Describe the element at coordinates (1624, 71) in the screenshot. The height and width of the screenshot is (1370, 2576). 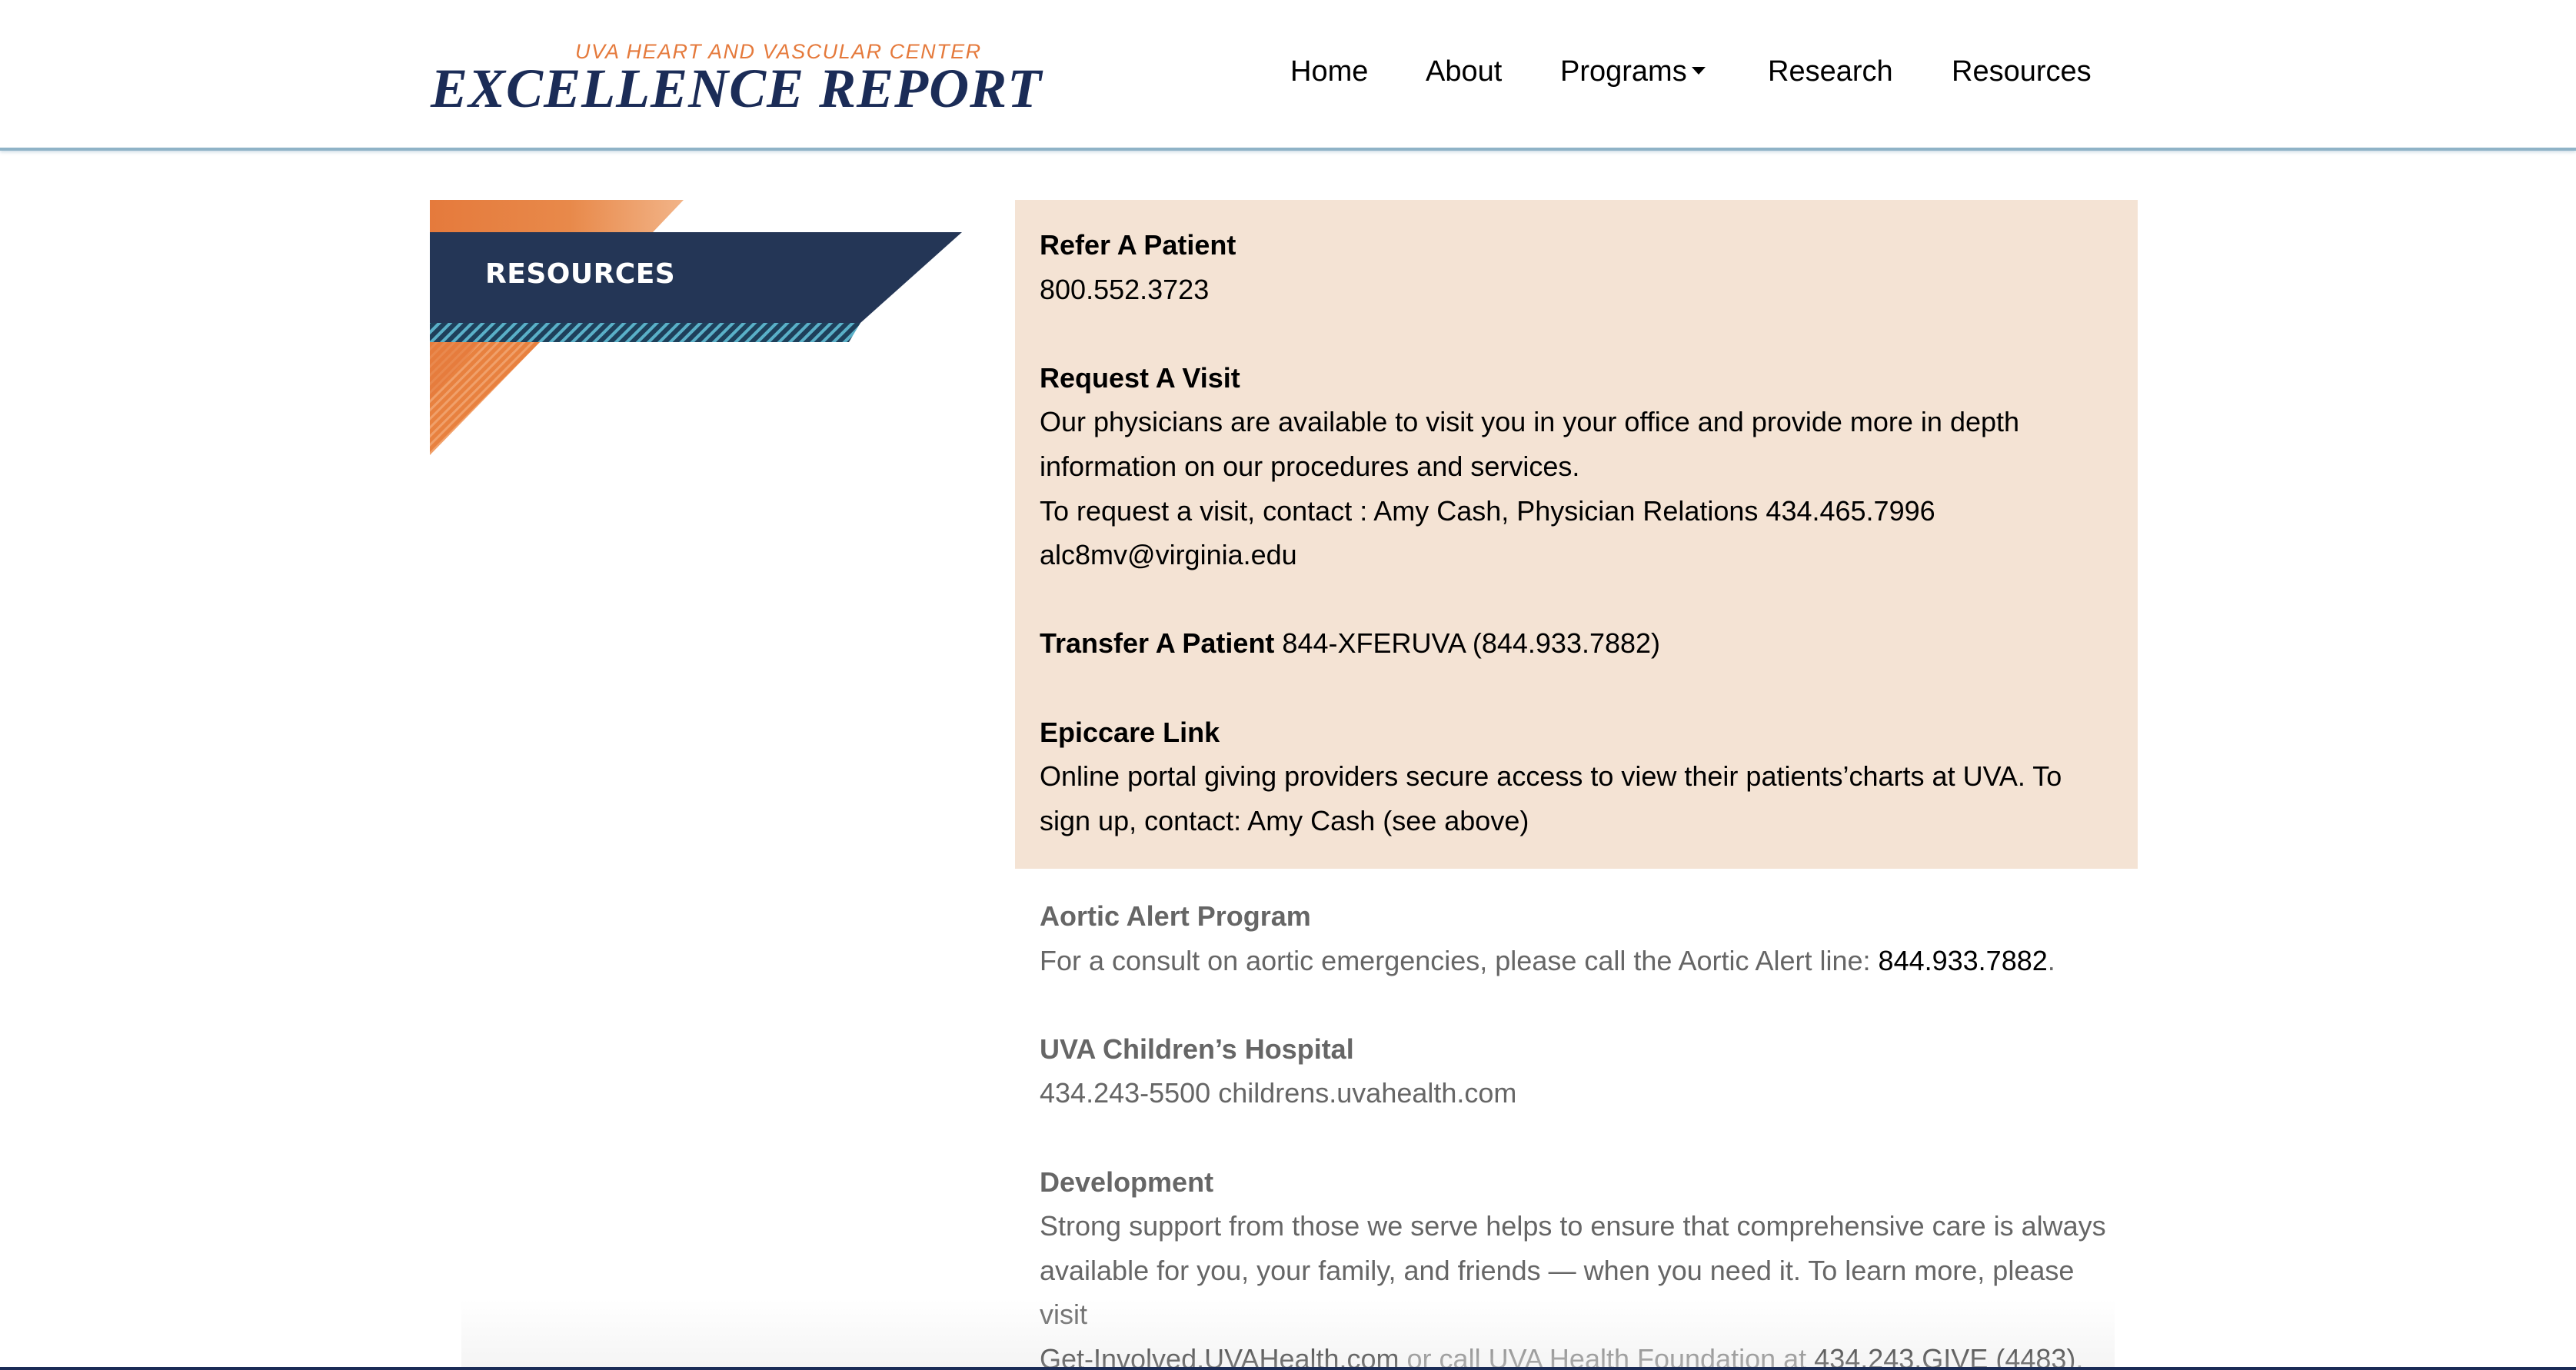
I see `nav-programs-label: Programs` at that location.